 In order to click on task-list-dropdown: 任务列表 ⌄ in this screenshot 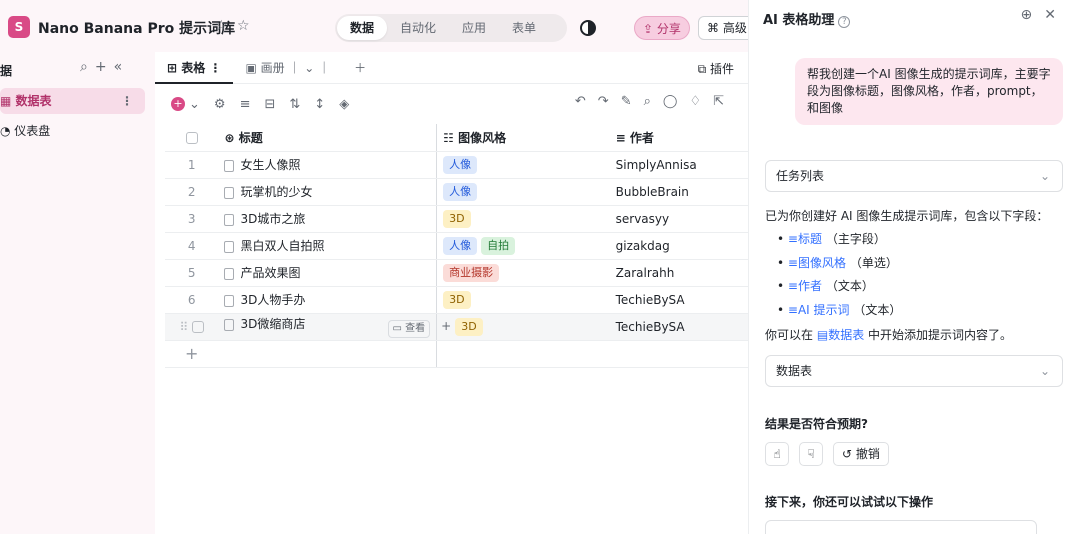, I will do `click(914, 176)`.